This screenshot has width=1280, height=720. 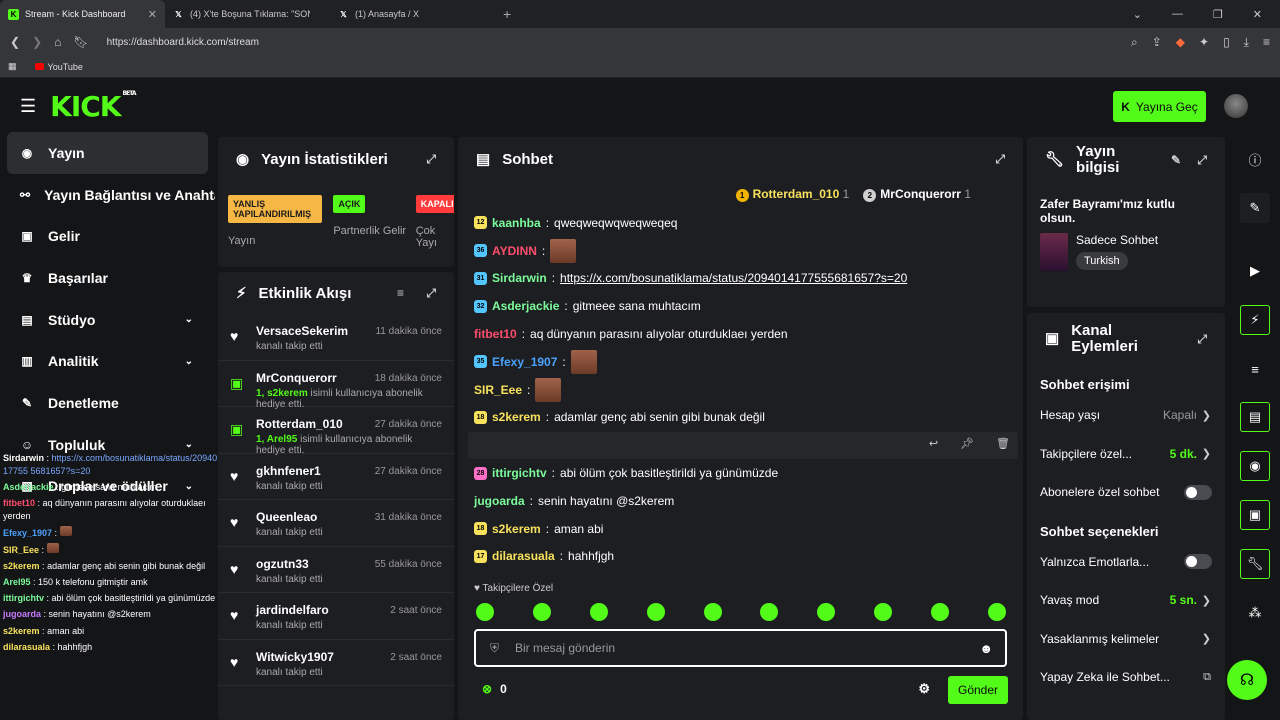 What do you see at coordinates (740, 648) in the screenshot?
I see `chat-input: ⛨ Bir mesaj gönderin ☻` at bounding box center [740, 648].